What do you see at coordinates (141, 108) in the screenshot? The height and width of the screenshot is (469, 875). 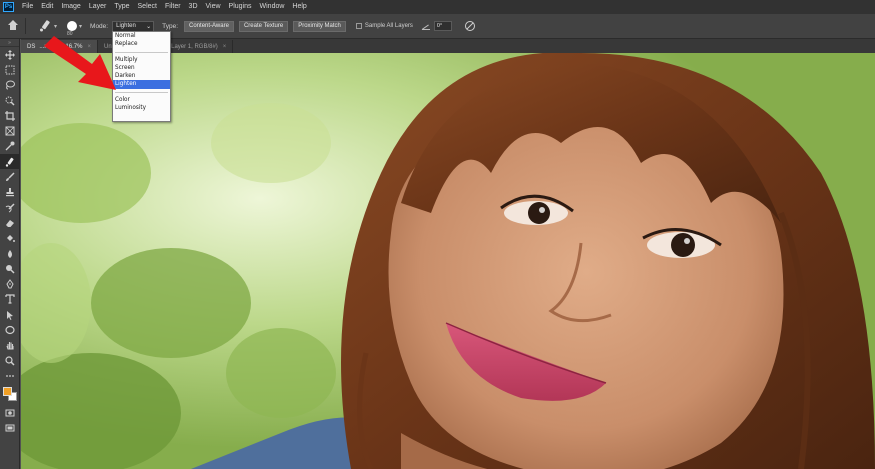 I see `mode-option-luminosity: Luminosity` at bounding box center [141, 108].